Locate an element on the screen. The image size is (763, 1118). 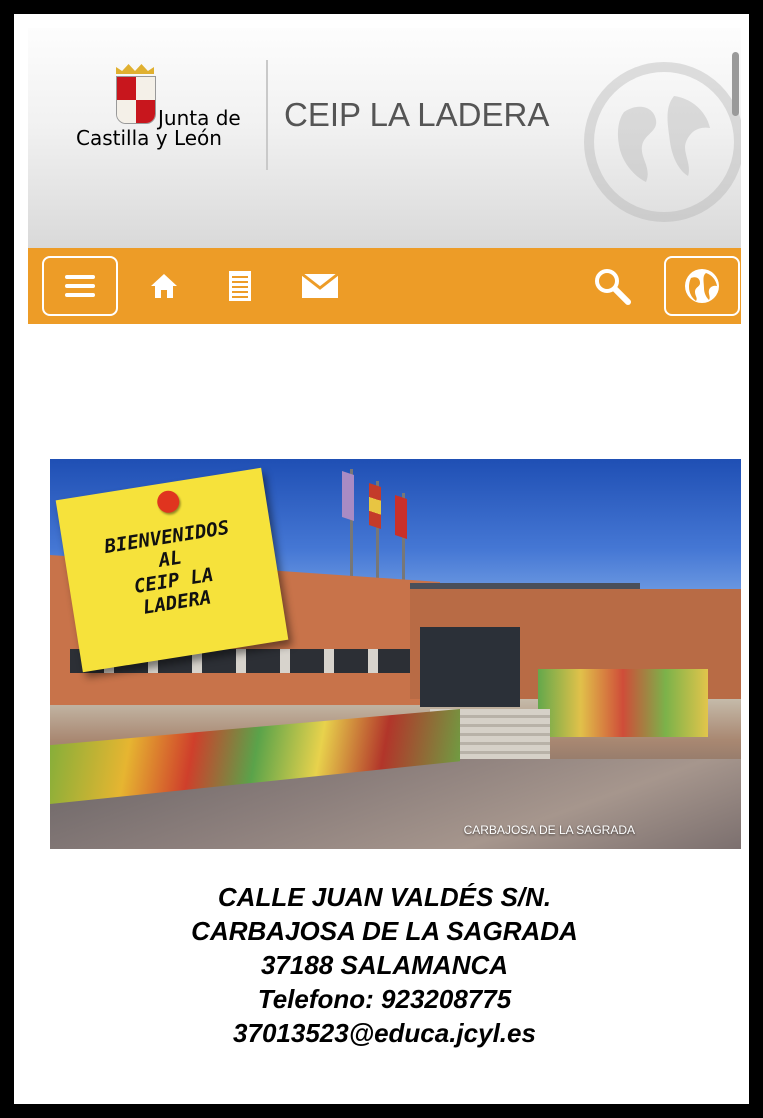
coat-of-arms-icon is located at coordinates (136, 100).